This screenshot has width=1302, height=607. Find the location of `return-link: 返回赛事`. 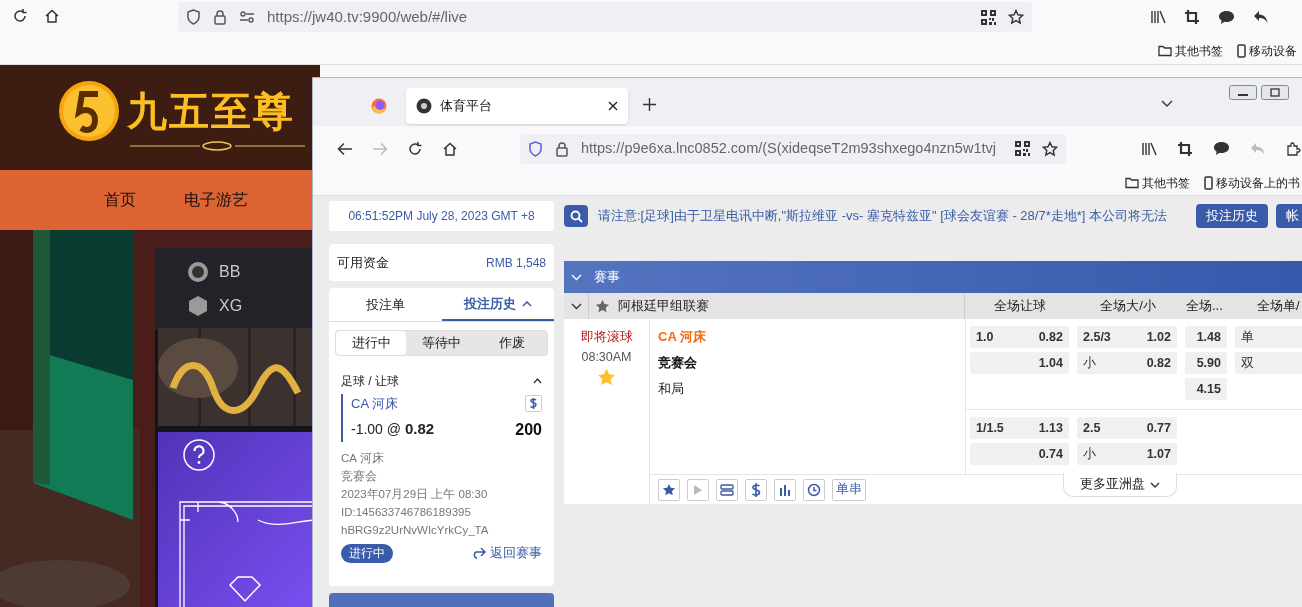

return-link: 返回赛事 is located at coordinates (516, 553).